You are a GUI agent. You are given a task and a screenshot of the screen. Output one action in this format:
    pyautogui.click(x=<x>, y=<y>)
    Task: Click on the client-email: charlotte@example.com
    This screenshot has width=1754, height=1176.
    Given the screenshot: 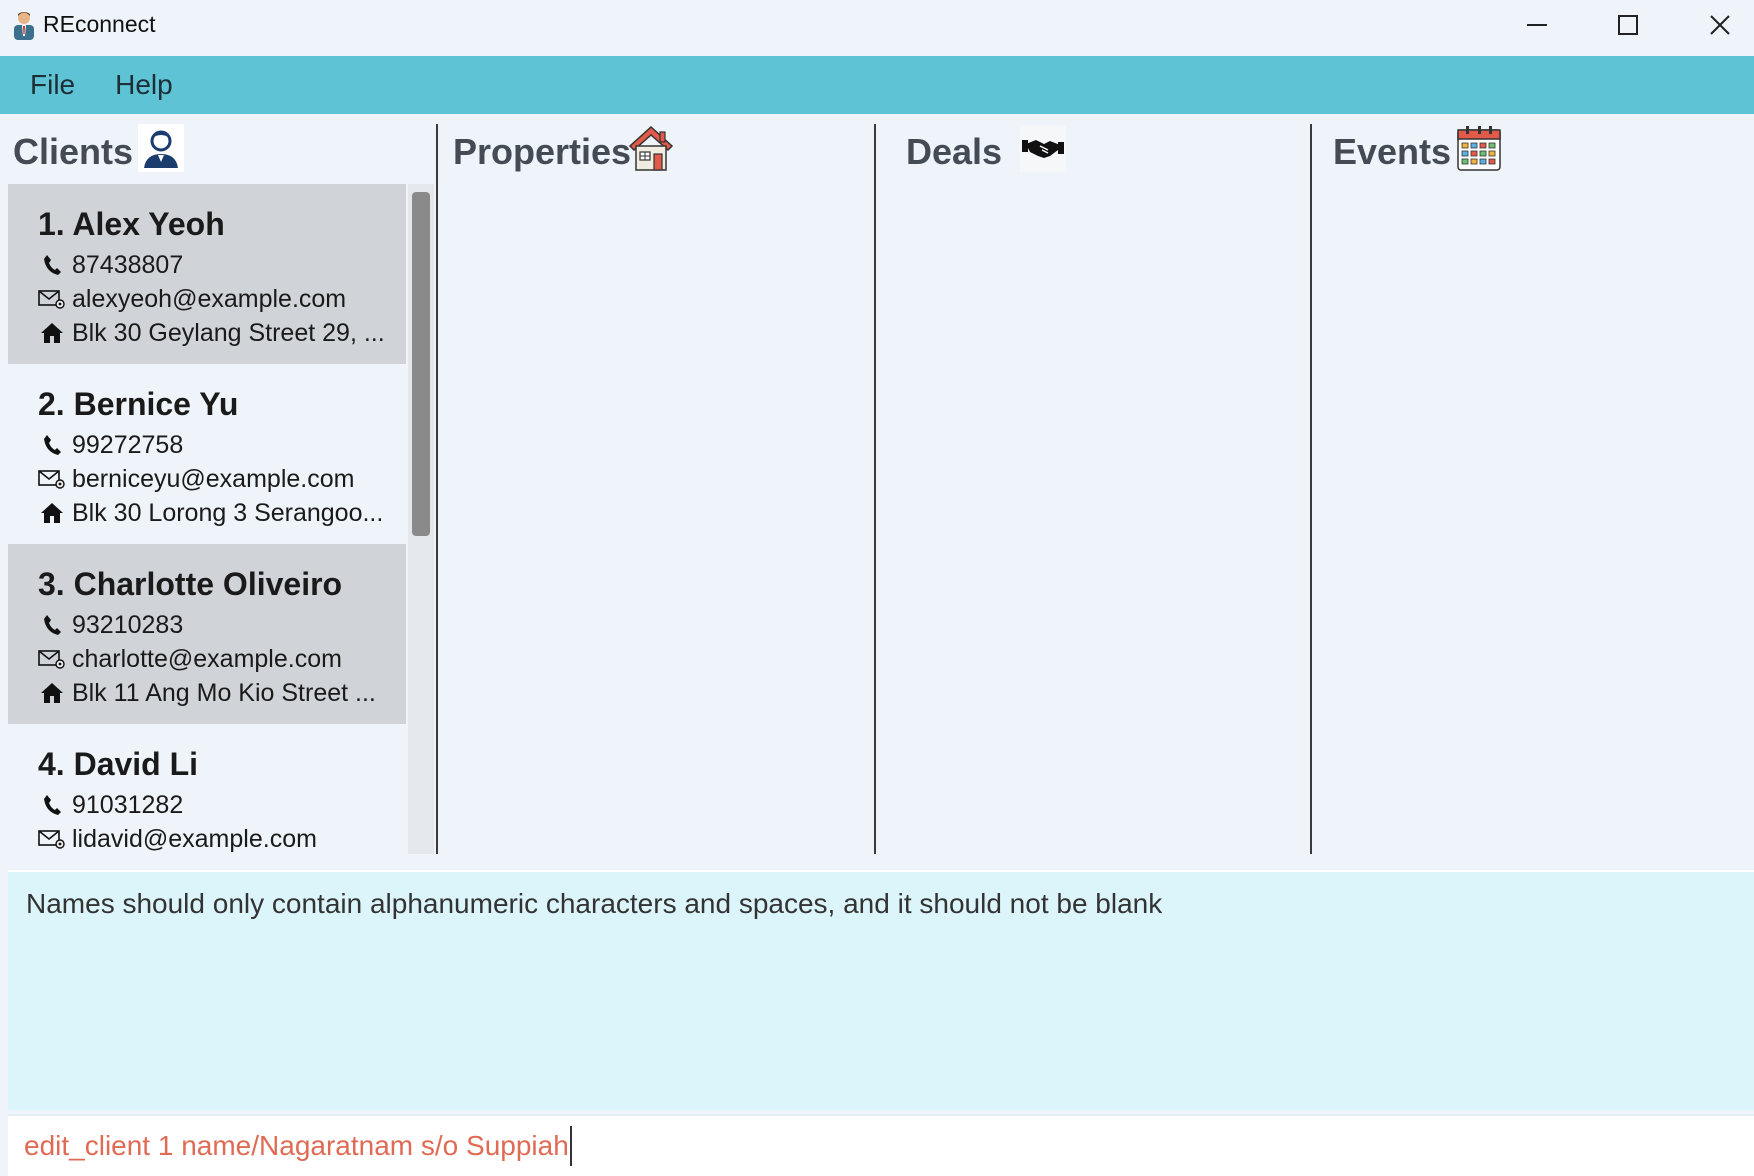 What is the action you would take?
    pyautogui.click(x=207, y=659)
    